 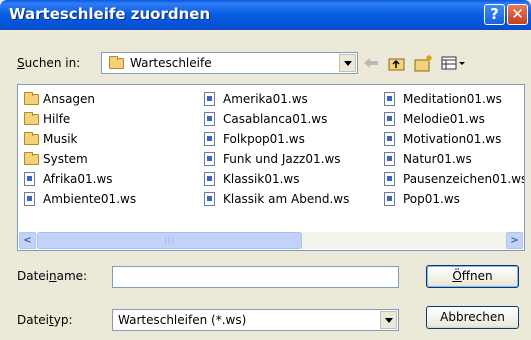 I want to click on filetype-value: Warteschleifen (*.ws), so click(x=182, y=320).